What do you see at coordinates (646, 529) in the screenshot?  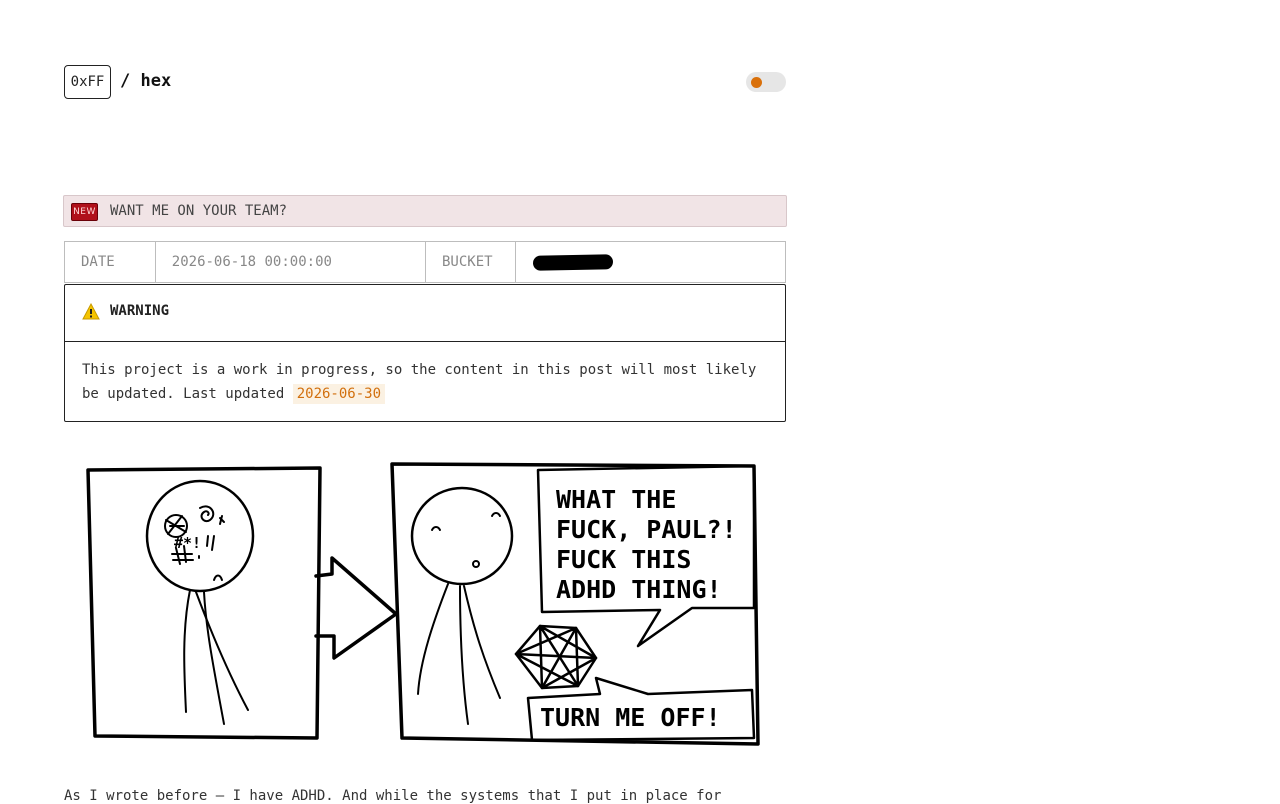 I see `bubble-line-2: FUCK, PAUL?!` at bounding box center [646, 529].